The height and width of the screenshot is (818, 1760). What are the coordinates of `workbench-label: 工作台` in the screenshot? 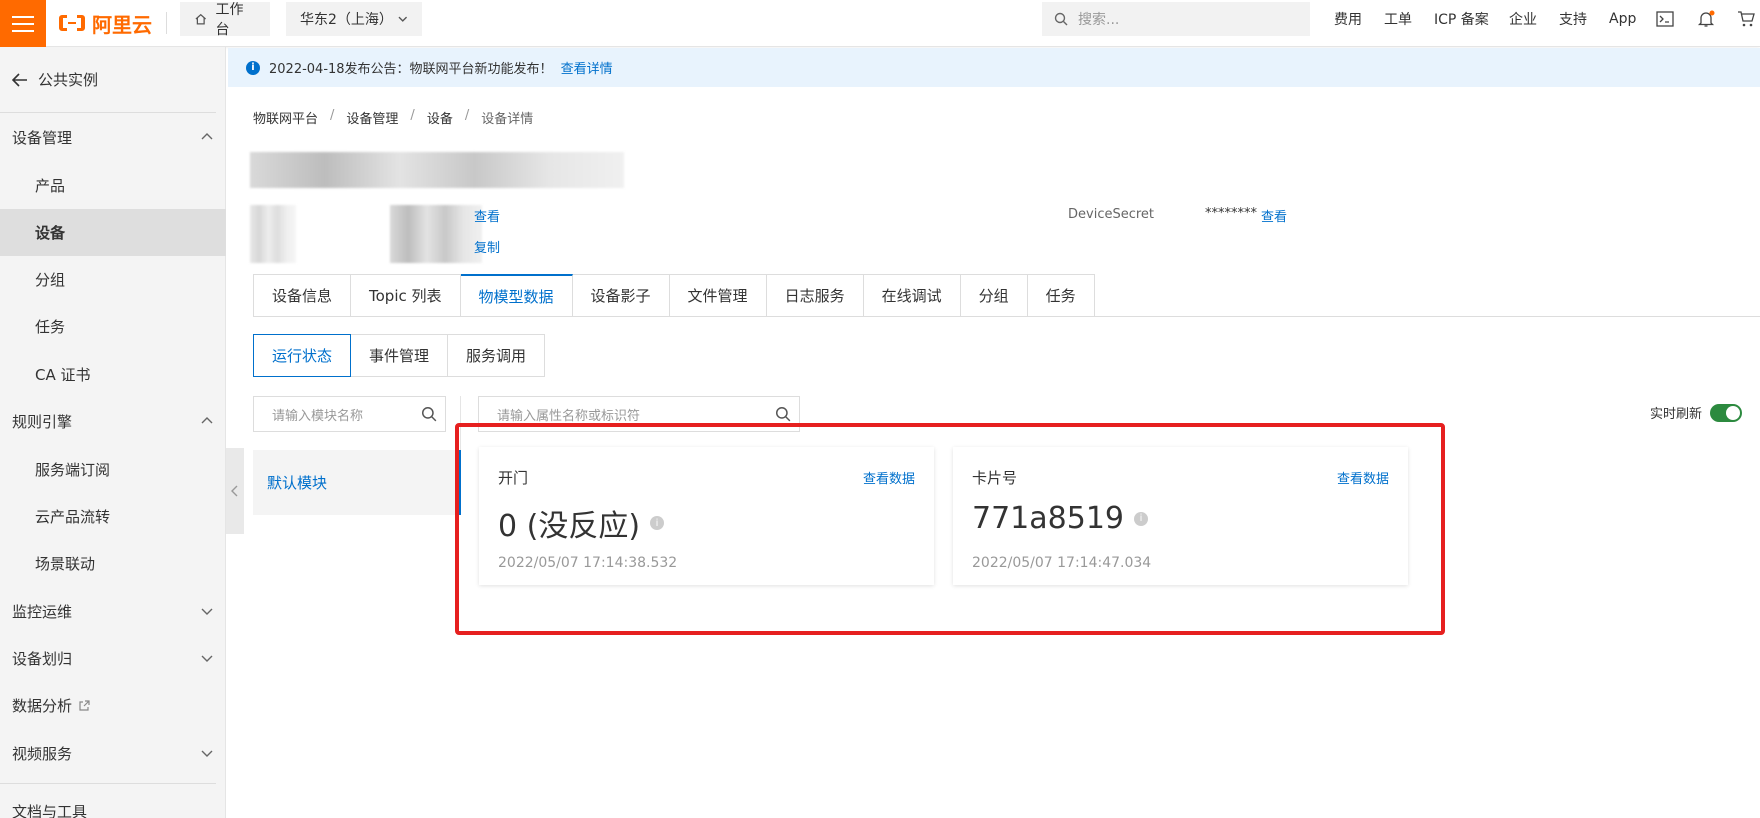 It's located at (229, 20).